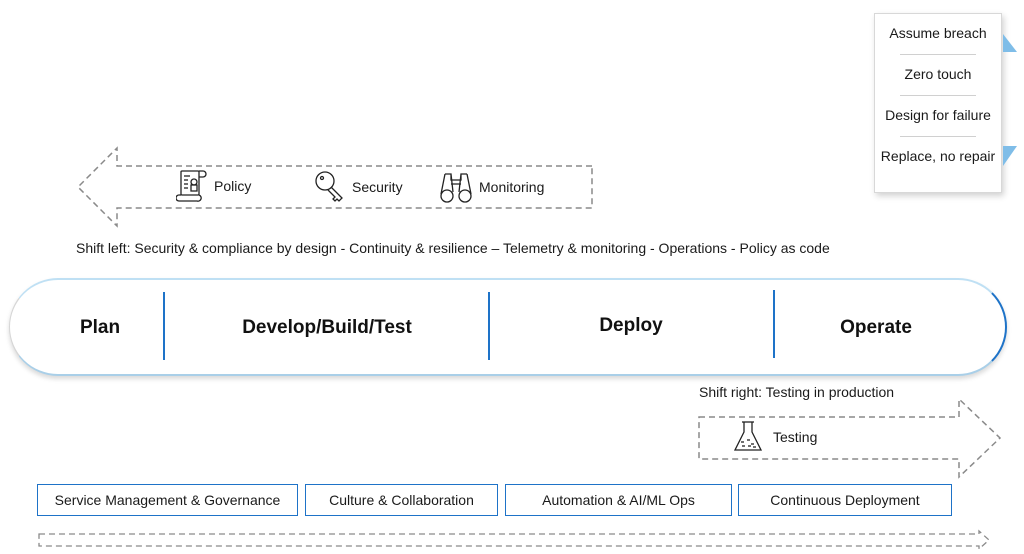  Describe the element at coordinates (938, 115) in the screenshot. I see `principle-item: Design for failure` at that location.